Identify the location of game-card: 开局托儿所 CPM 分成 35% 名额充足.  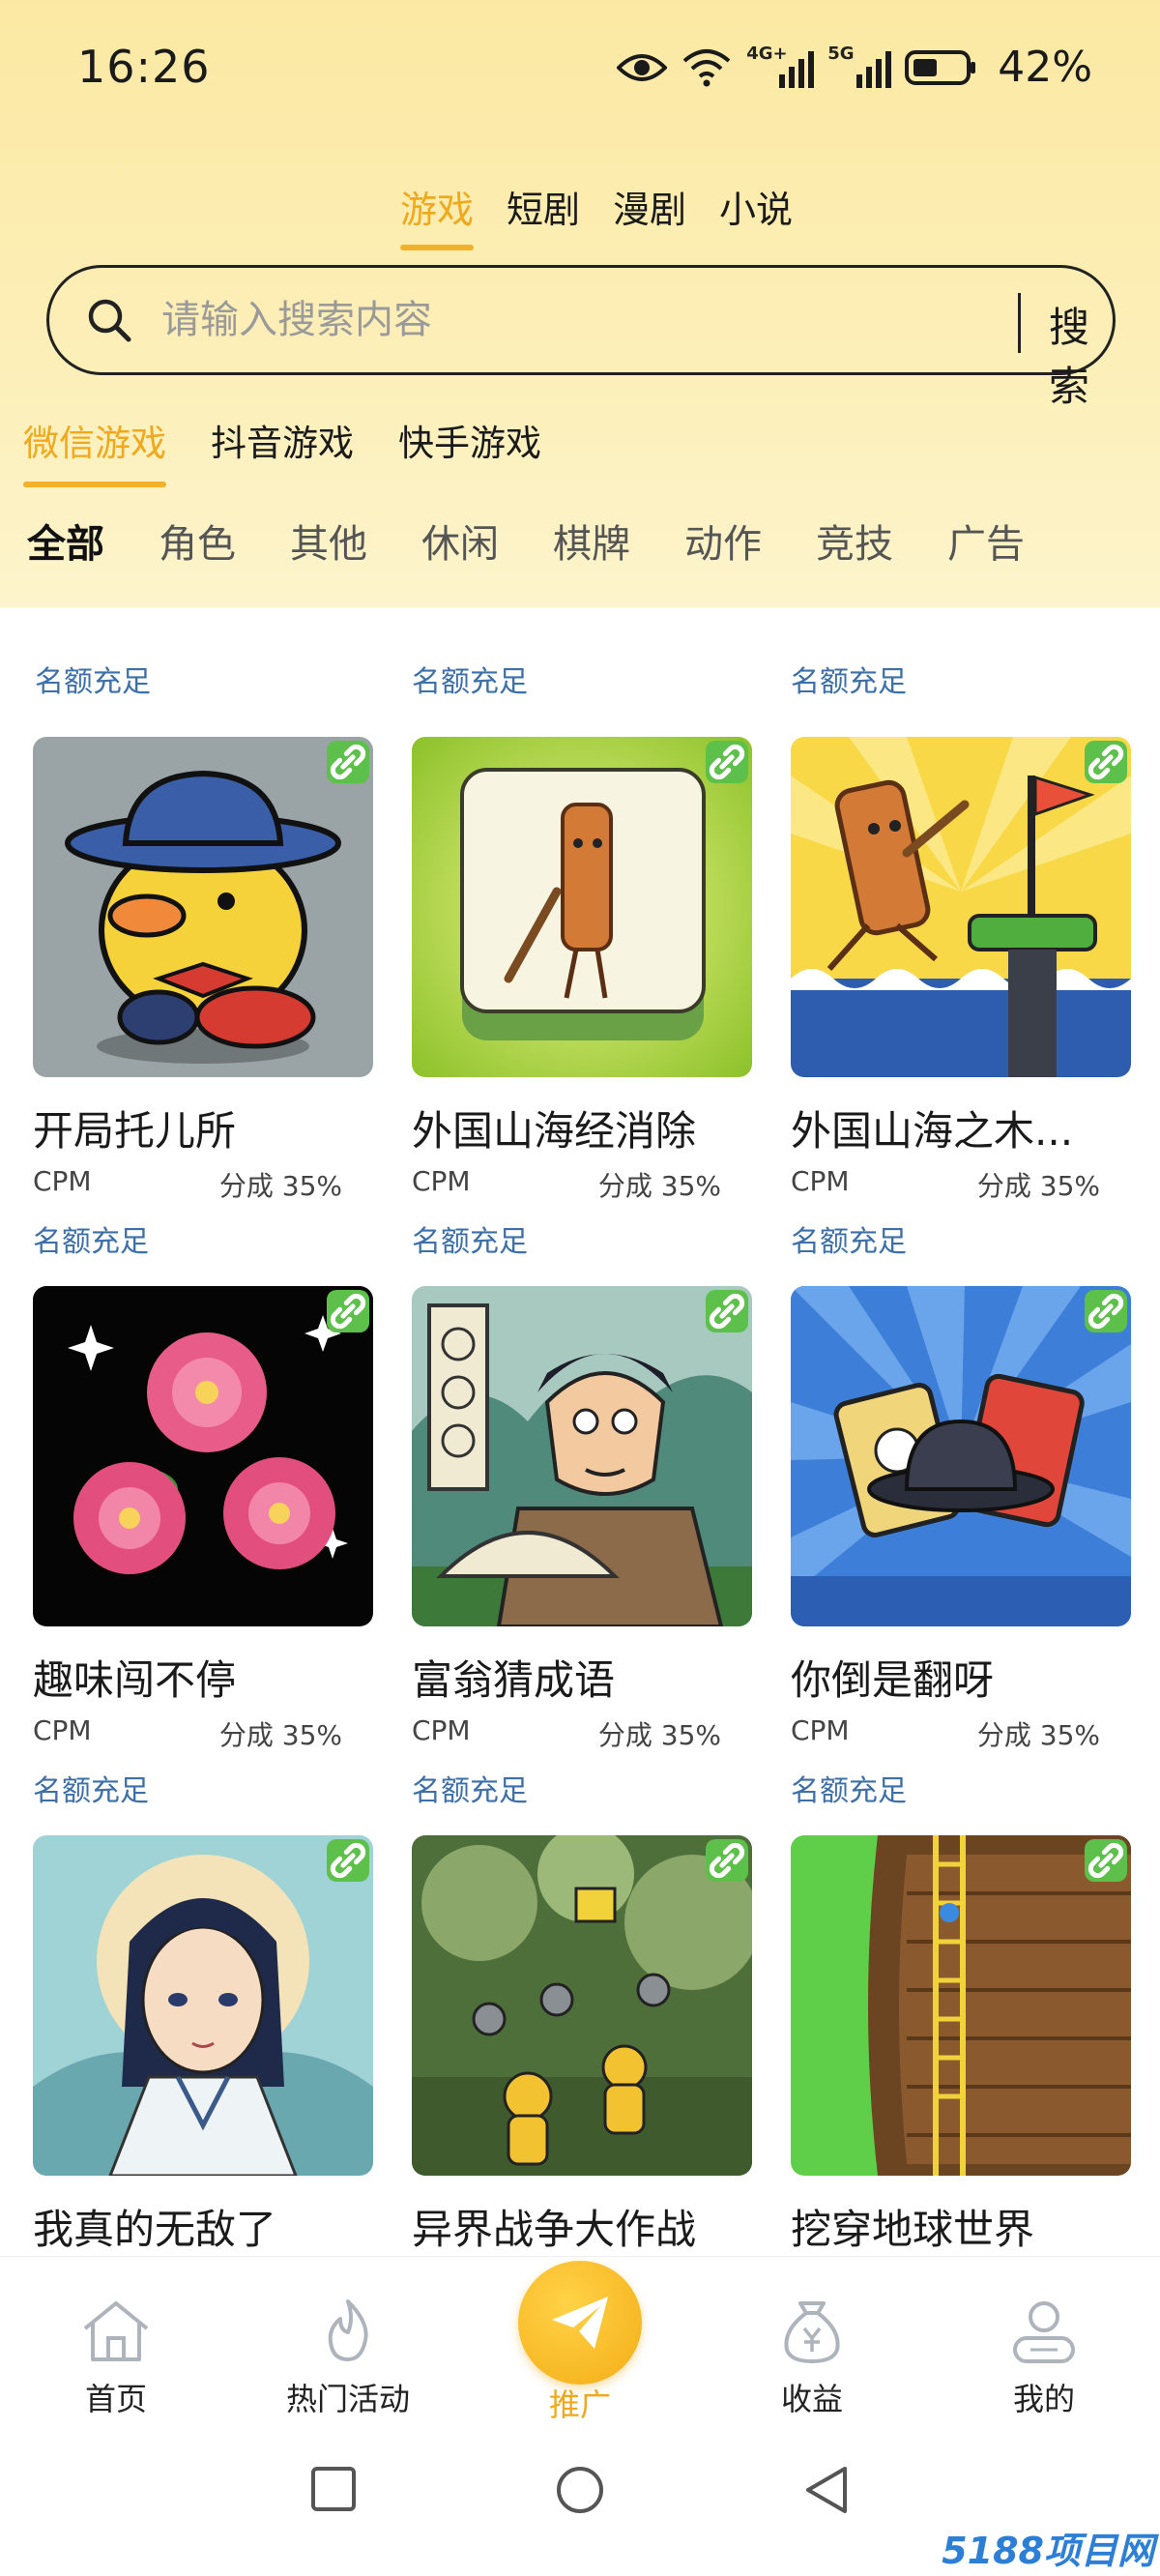
(203, 998).